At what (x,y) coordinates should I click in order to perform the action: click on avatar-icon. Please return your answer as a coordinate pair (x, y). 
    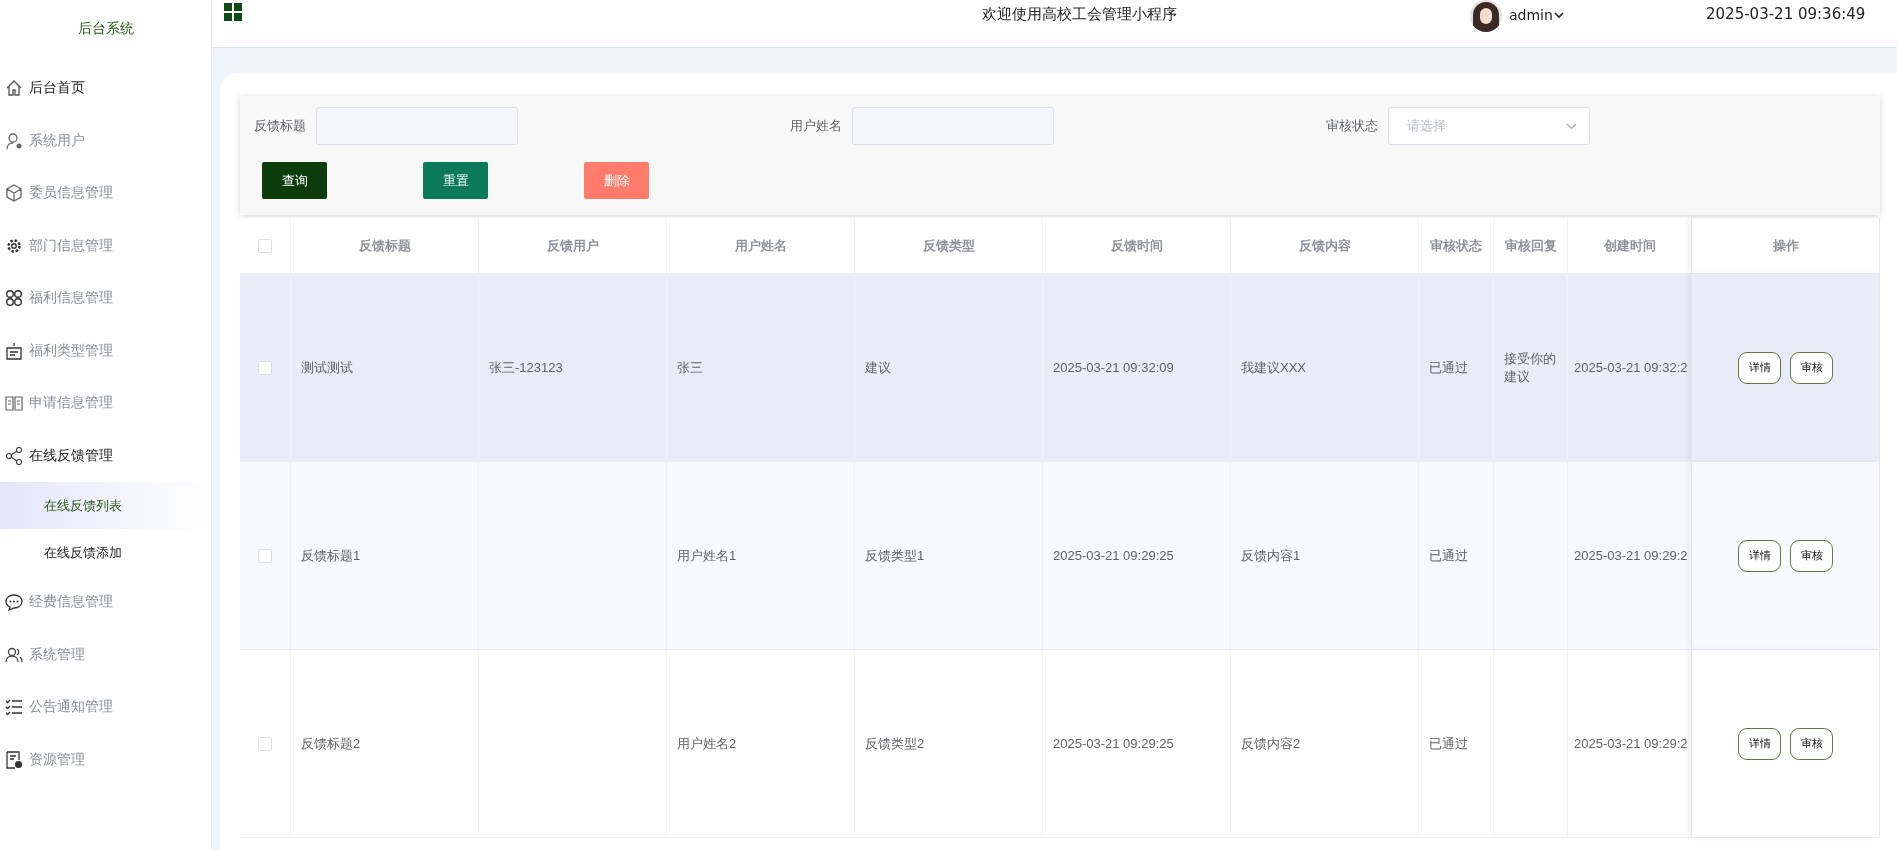
    Looking at the image, I should click on (1486, 16).